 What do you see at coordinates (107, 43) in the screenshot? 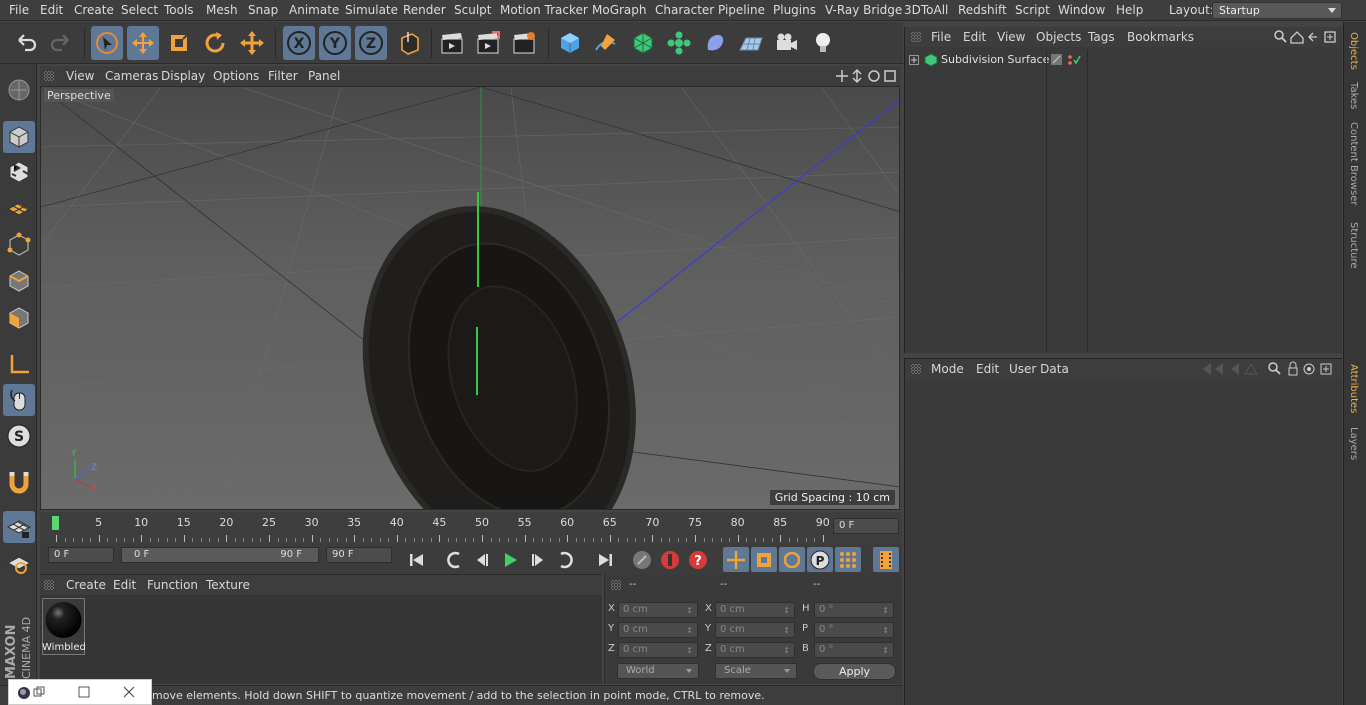
I see `live-selection-button` at bounding box center [107, 43].